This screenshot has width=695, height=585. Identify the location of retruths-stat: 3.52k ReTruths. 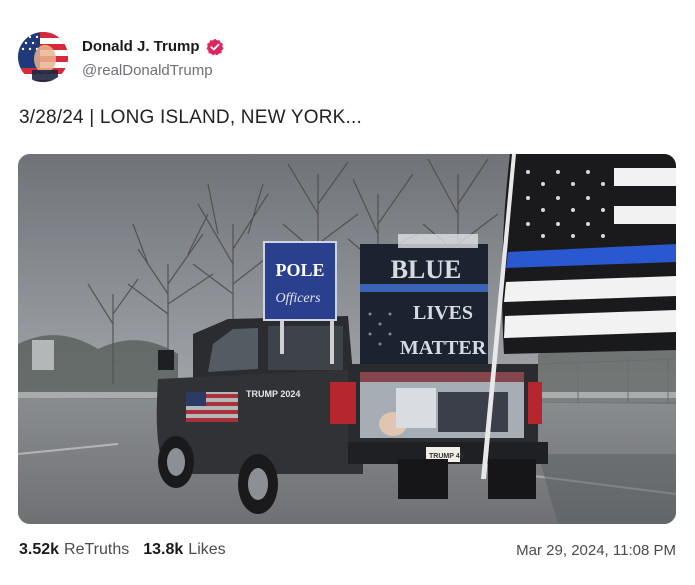
(74, 550).